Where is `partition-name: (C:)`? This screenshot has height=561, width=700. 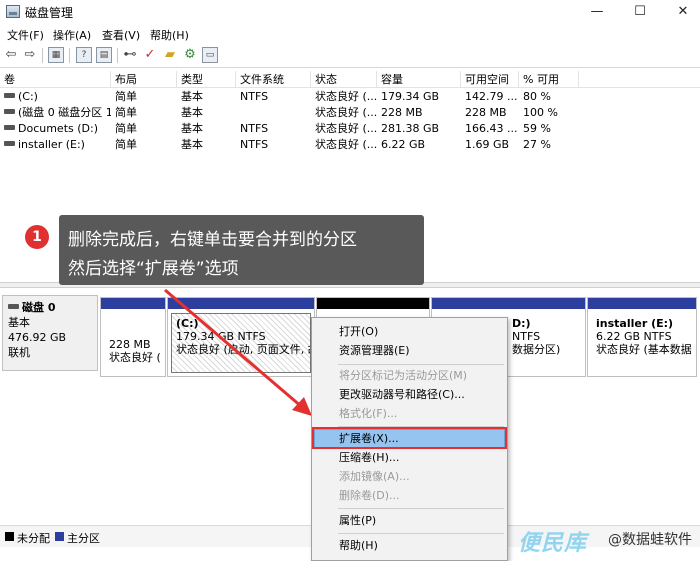
partition-name: (C:) is located at coordinates (187, 323).